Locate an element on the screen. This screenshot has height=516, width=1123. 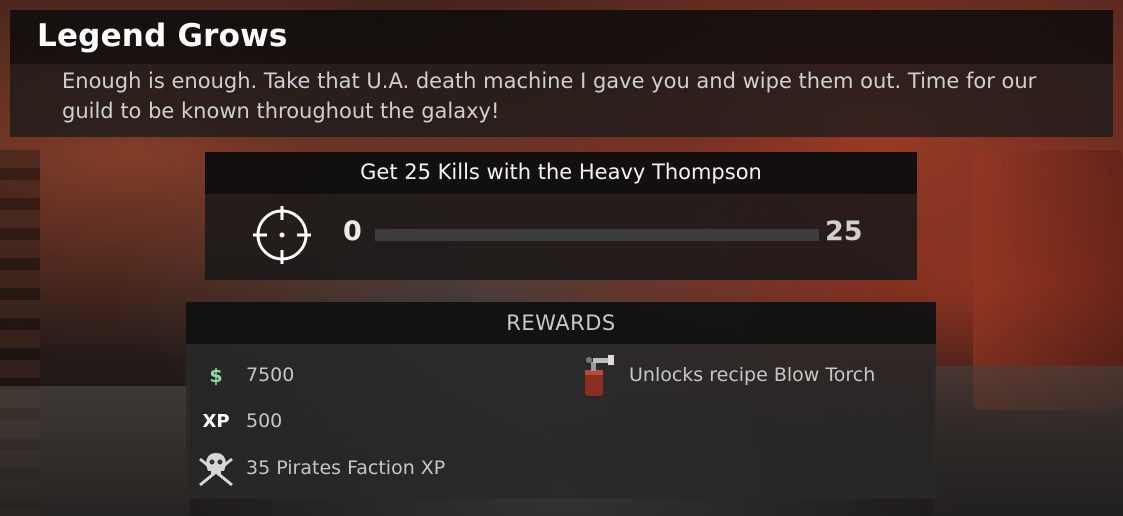
reward-money-value: 7500 is located at coordinates (270, 375).